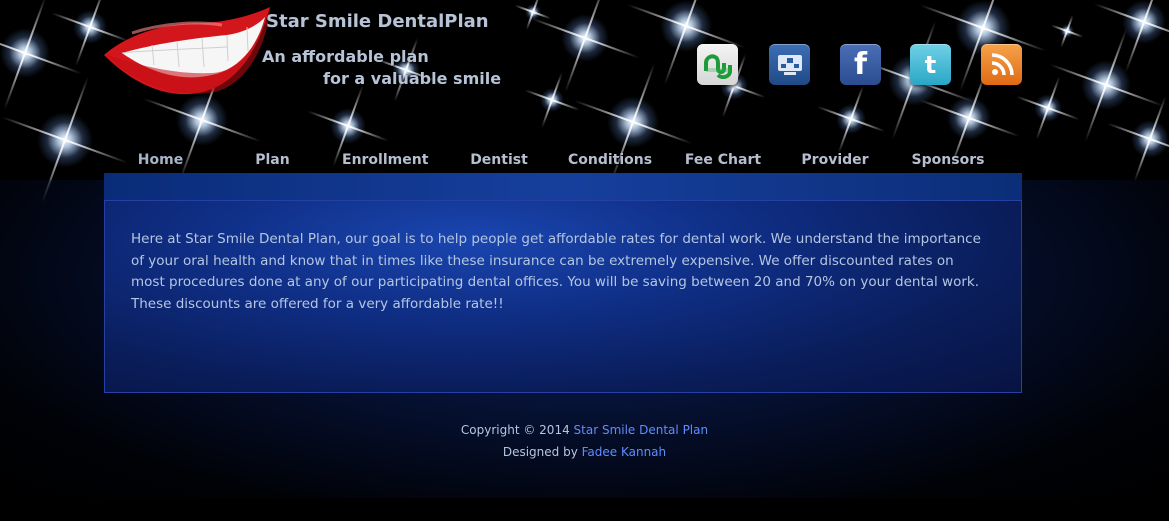  Describe the element at coordinates (272, 160) in the screenshot. I see `nav-item-plan: Plan` at that location.